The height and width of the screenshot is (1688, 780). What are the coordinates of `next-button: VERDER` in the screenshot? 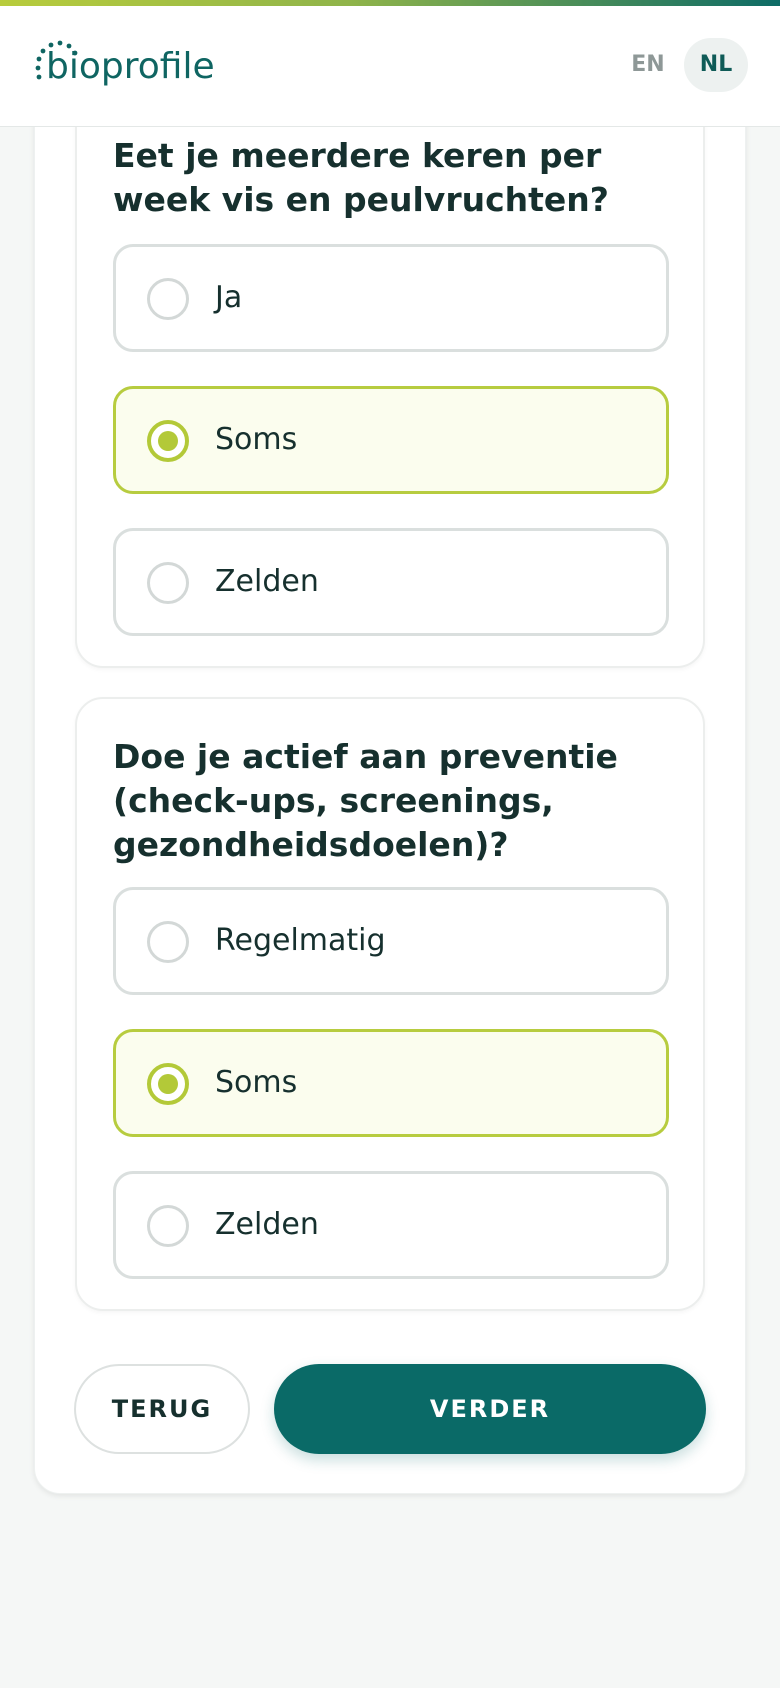 It's located at (490, 1409).